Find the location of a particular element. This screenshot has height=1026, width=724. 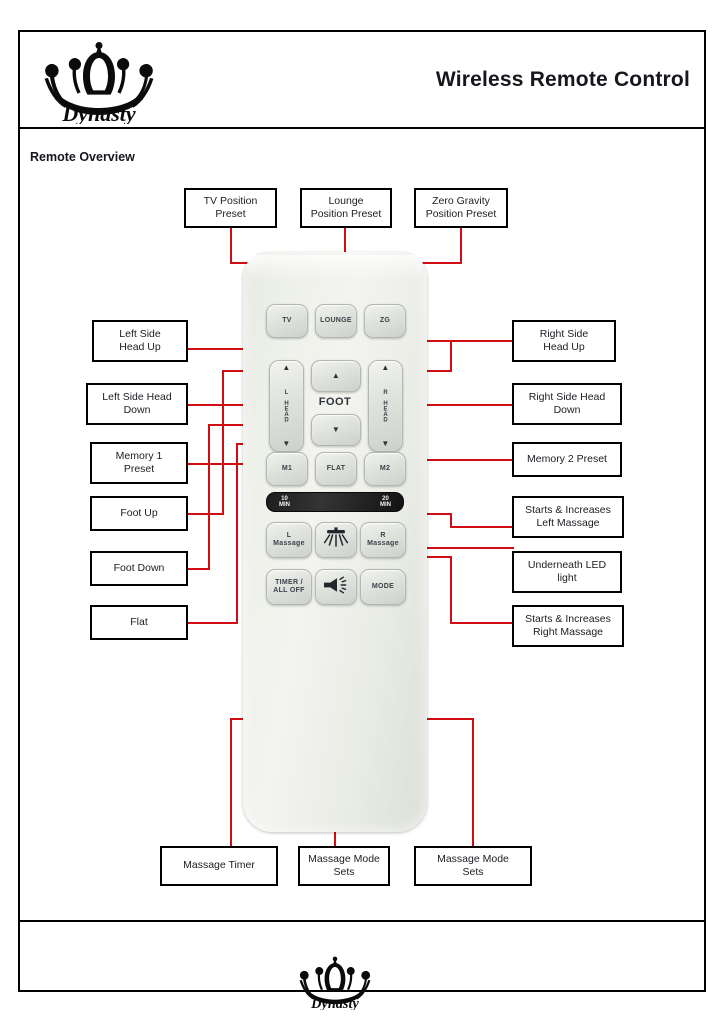

callout-underneath-led-light-label: Underneath LED light is located at coordinates (567, 571).